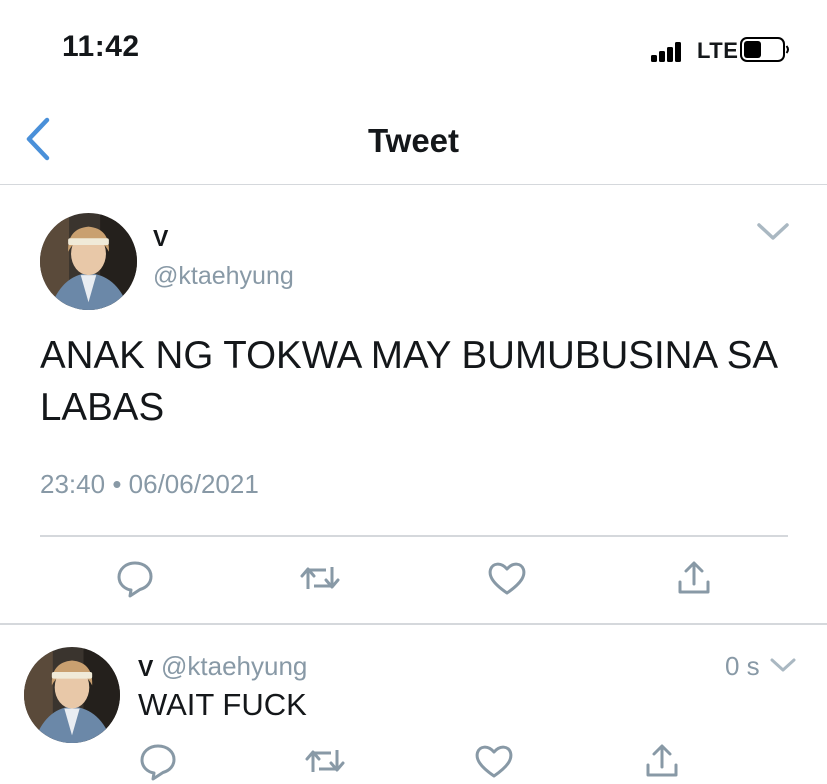 Image resolution: width=827 pixels, height=784 pixels. I want to click on battery-icon, so click(765, 49).